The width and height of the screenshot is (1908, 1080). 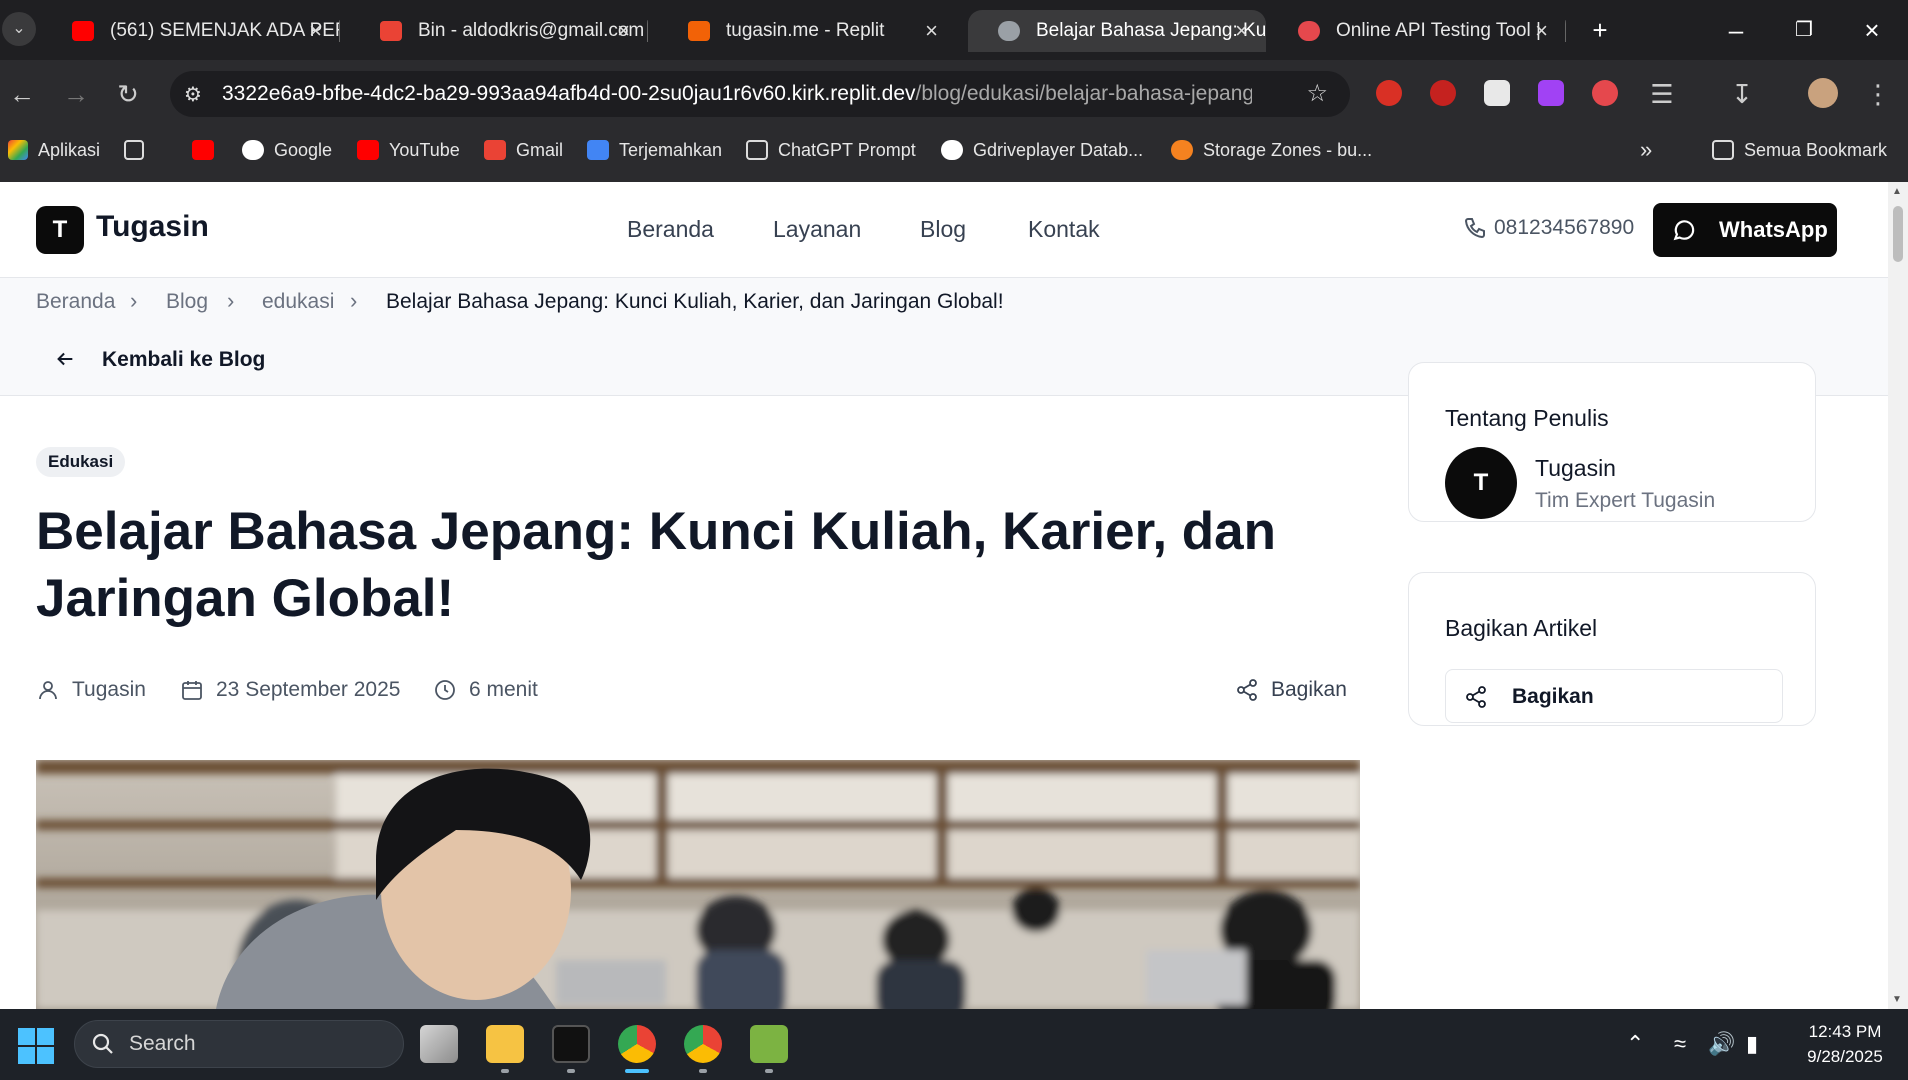 I want to click on breadcrumb-beranda: Beranda, so click(x=75, y=302).